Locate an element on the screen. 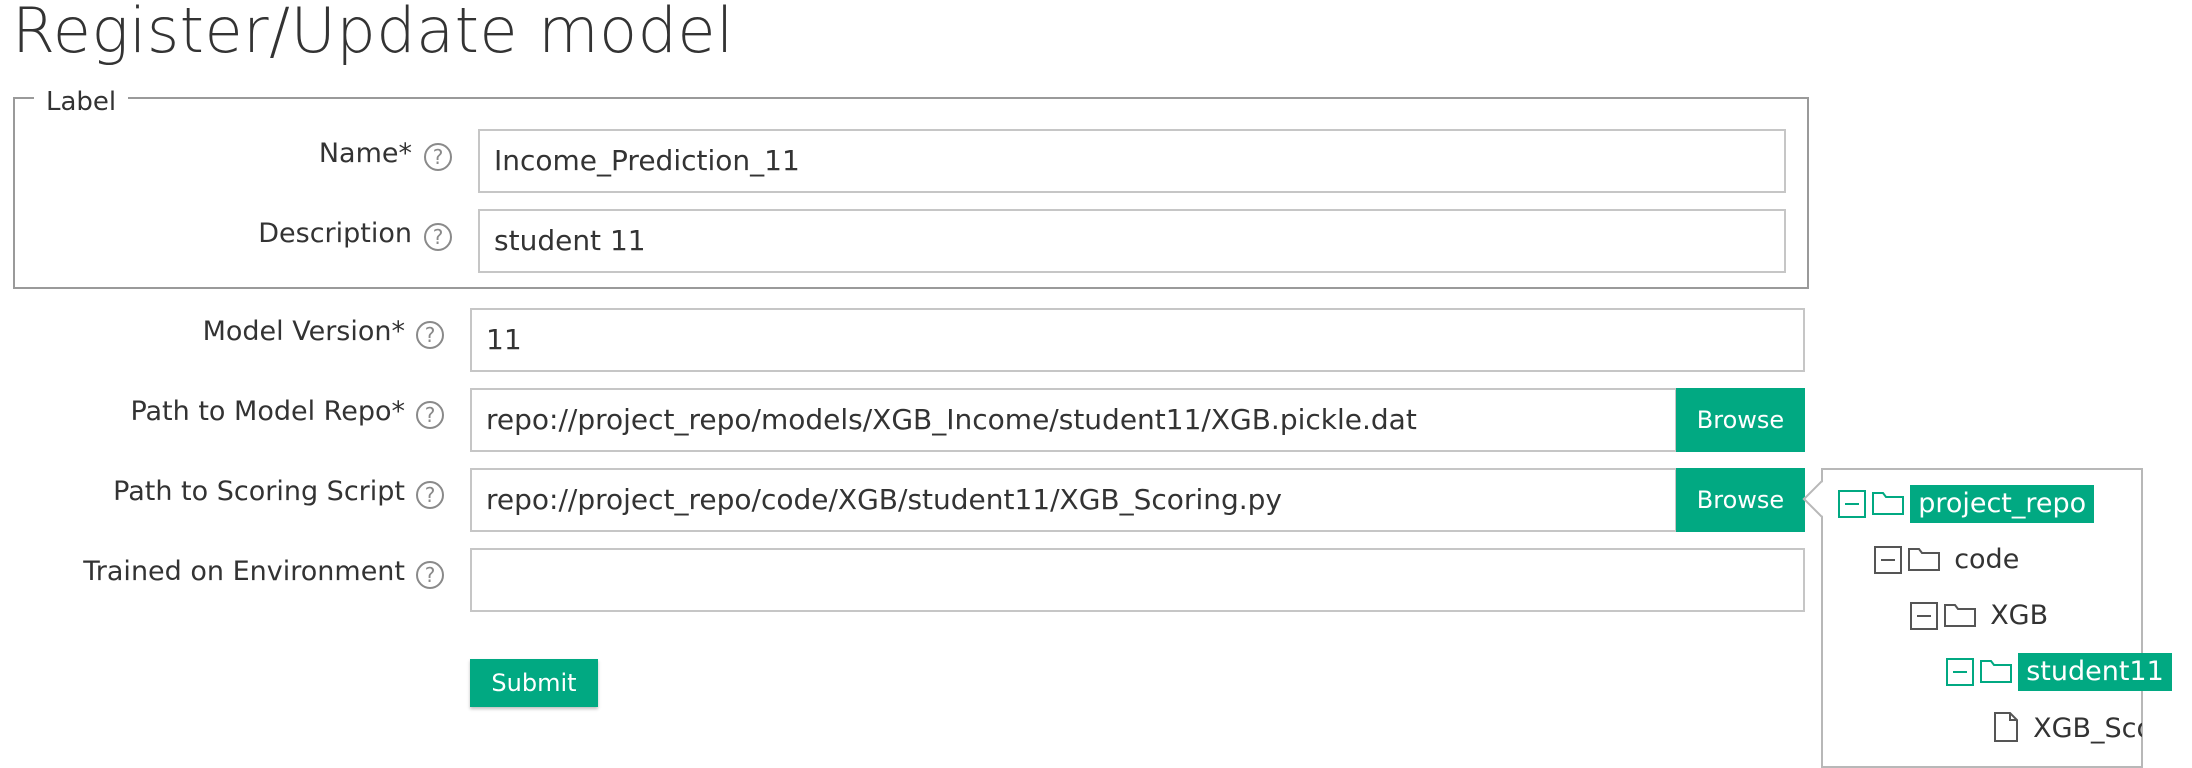 The width and height of the screenshot is (2192, 768). tree-node-label: XGB_Scoring.py is located at coordinates (2083, 729).